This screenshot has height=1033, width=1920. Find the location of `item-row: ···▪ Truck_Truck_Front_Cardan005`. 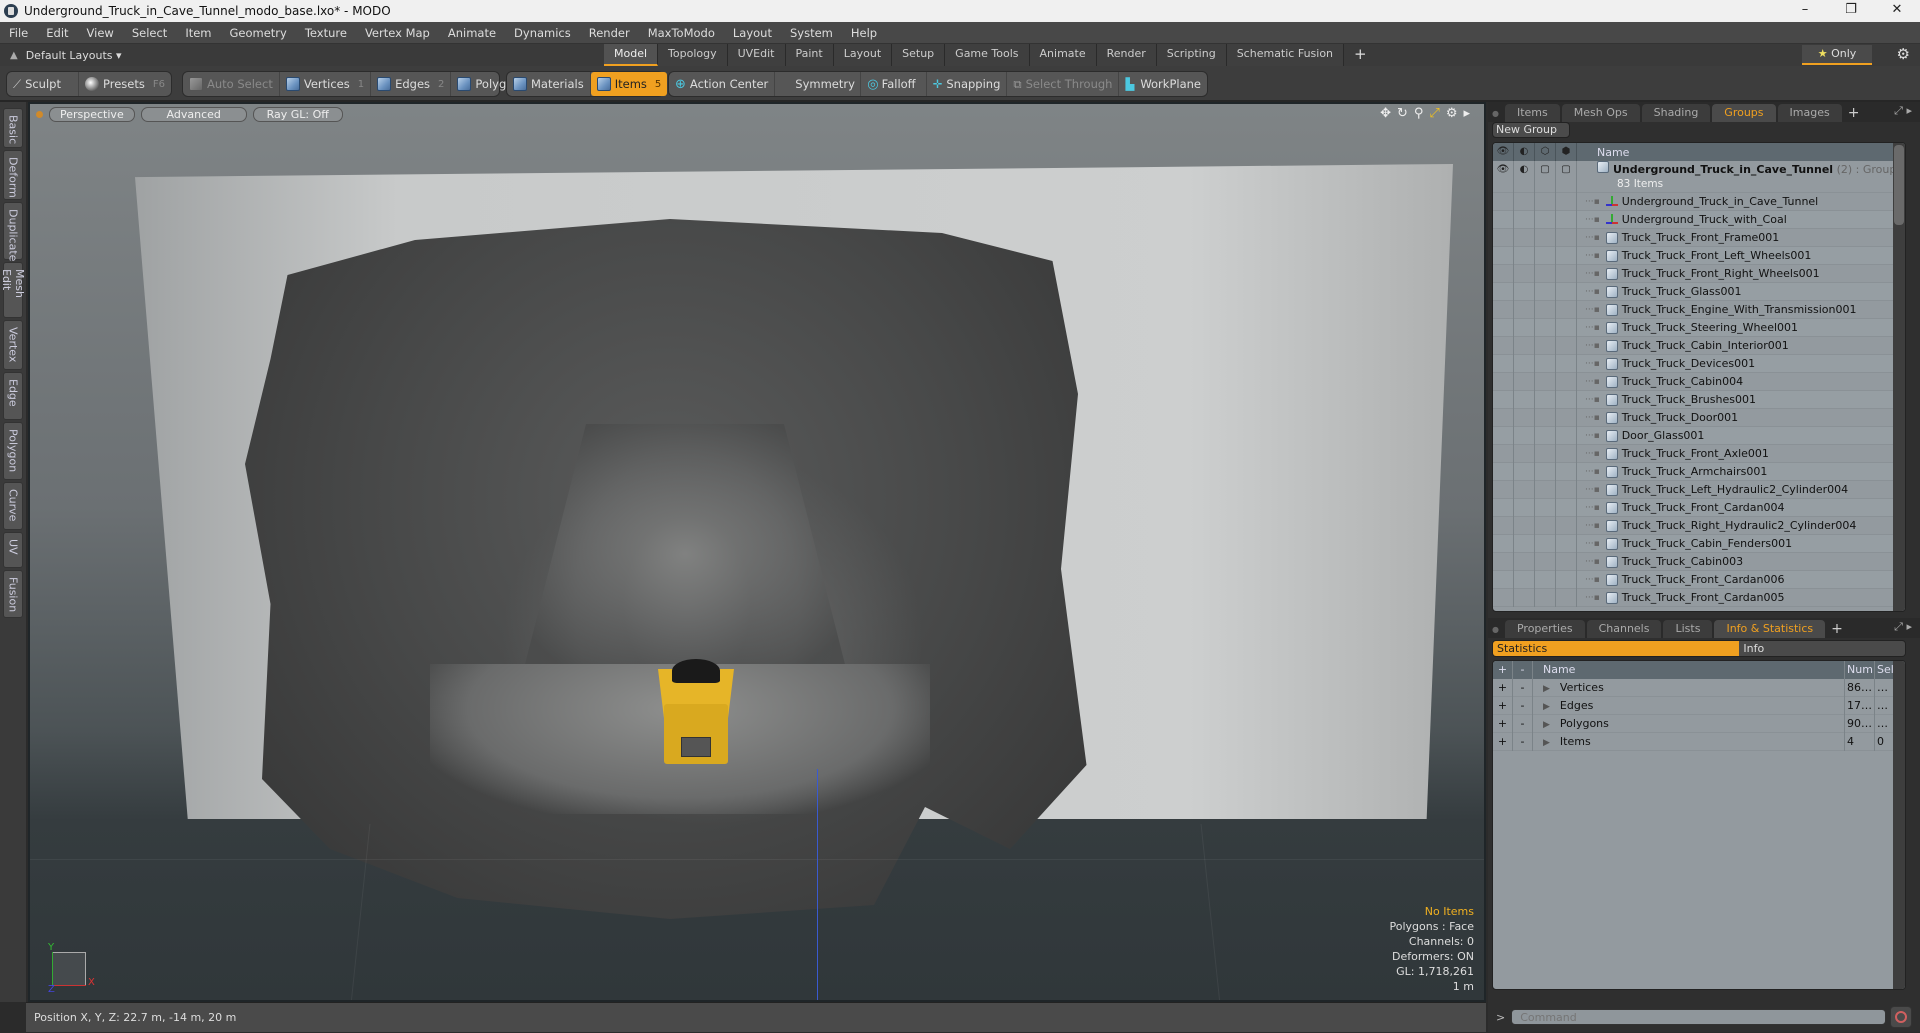

item-row: ···▪ Truck_Truck_Front_Cardan005 is located at coordinates (1699, 597).